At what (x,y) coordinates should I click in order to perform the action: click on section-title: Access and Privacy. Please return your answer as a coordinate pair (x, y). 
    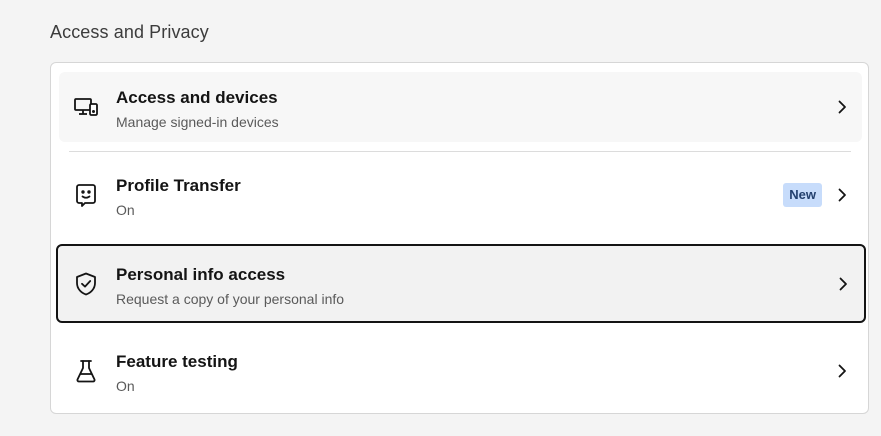
    Looking at the image, I should click on (129, 32).